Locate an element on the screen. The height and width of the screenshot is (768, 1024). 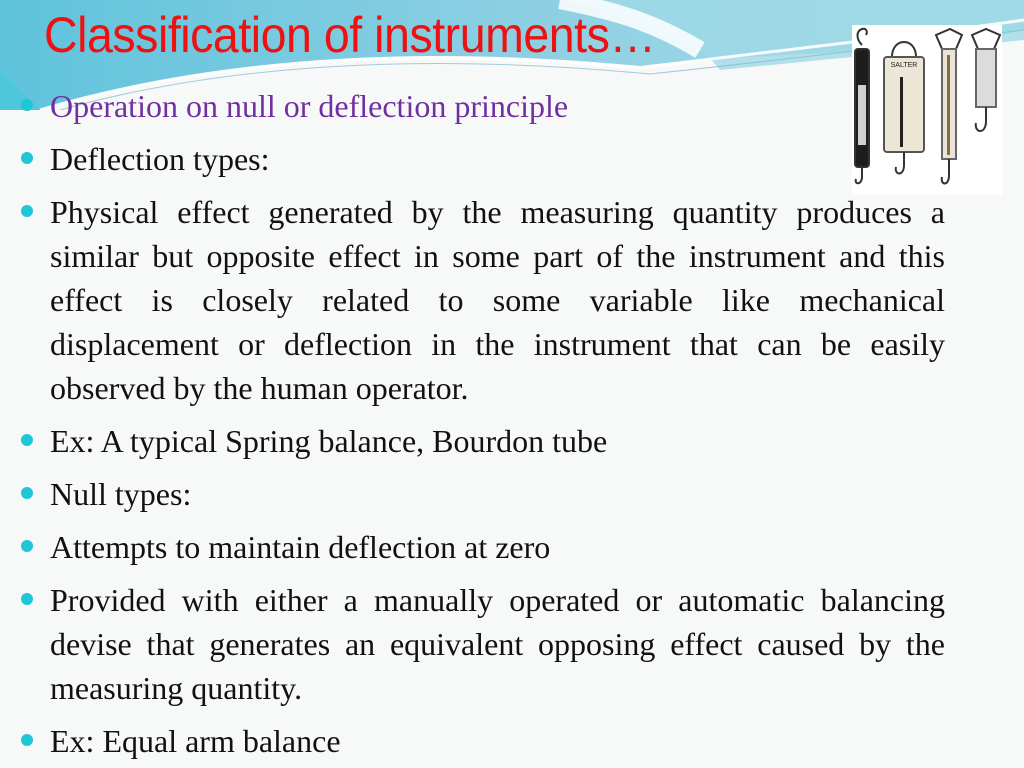
bullet-text: Deflection types: is located at coordinates (160, 159).